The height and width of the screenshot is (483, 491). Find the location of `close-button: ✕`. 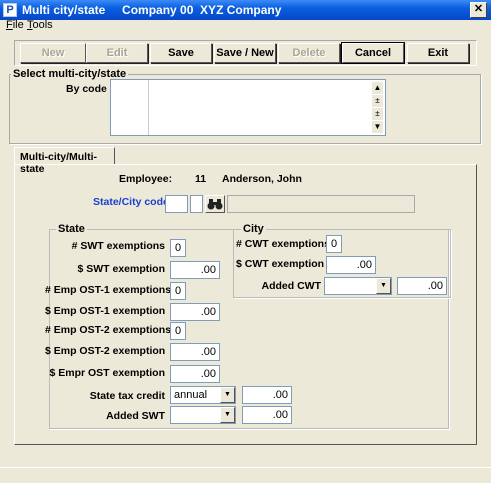

close-button: ✕ is located at coordinates (478, 10).